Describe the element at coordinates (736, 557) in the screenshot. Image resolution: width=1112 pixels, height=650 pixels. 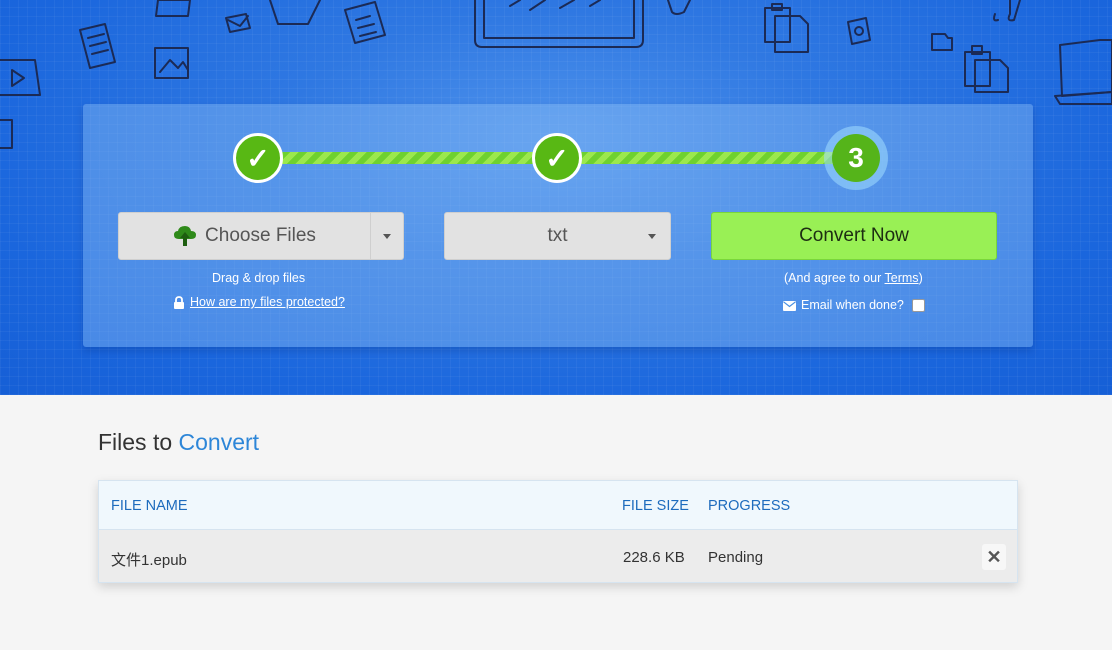
I see `progress-cell: Pending` at that location.